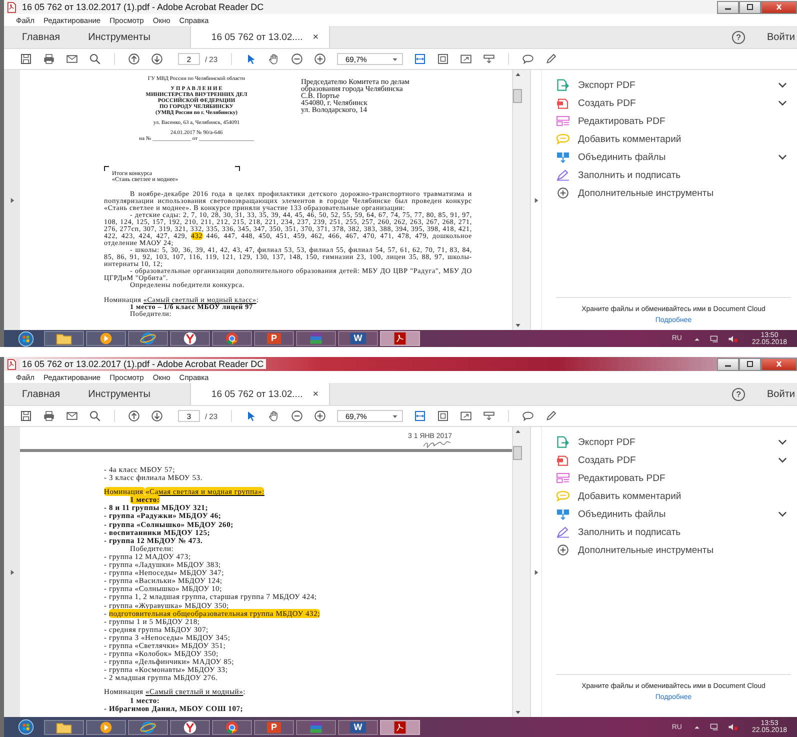  Describe the element at coordinates (134, 416) in the screenshot. I see `previous-page-icon` at that location.